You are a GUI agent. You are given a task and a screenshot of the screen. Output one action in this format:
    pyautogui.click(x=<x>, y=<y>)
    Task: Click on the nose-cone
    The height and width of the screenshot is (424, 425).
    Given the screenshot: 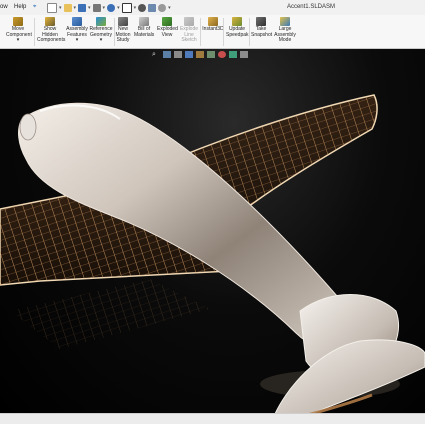 What is the action you would take?
    pyautogui.click(x=28, y=127)
    